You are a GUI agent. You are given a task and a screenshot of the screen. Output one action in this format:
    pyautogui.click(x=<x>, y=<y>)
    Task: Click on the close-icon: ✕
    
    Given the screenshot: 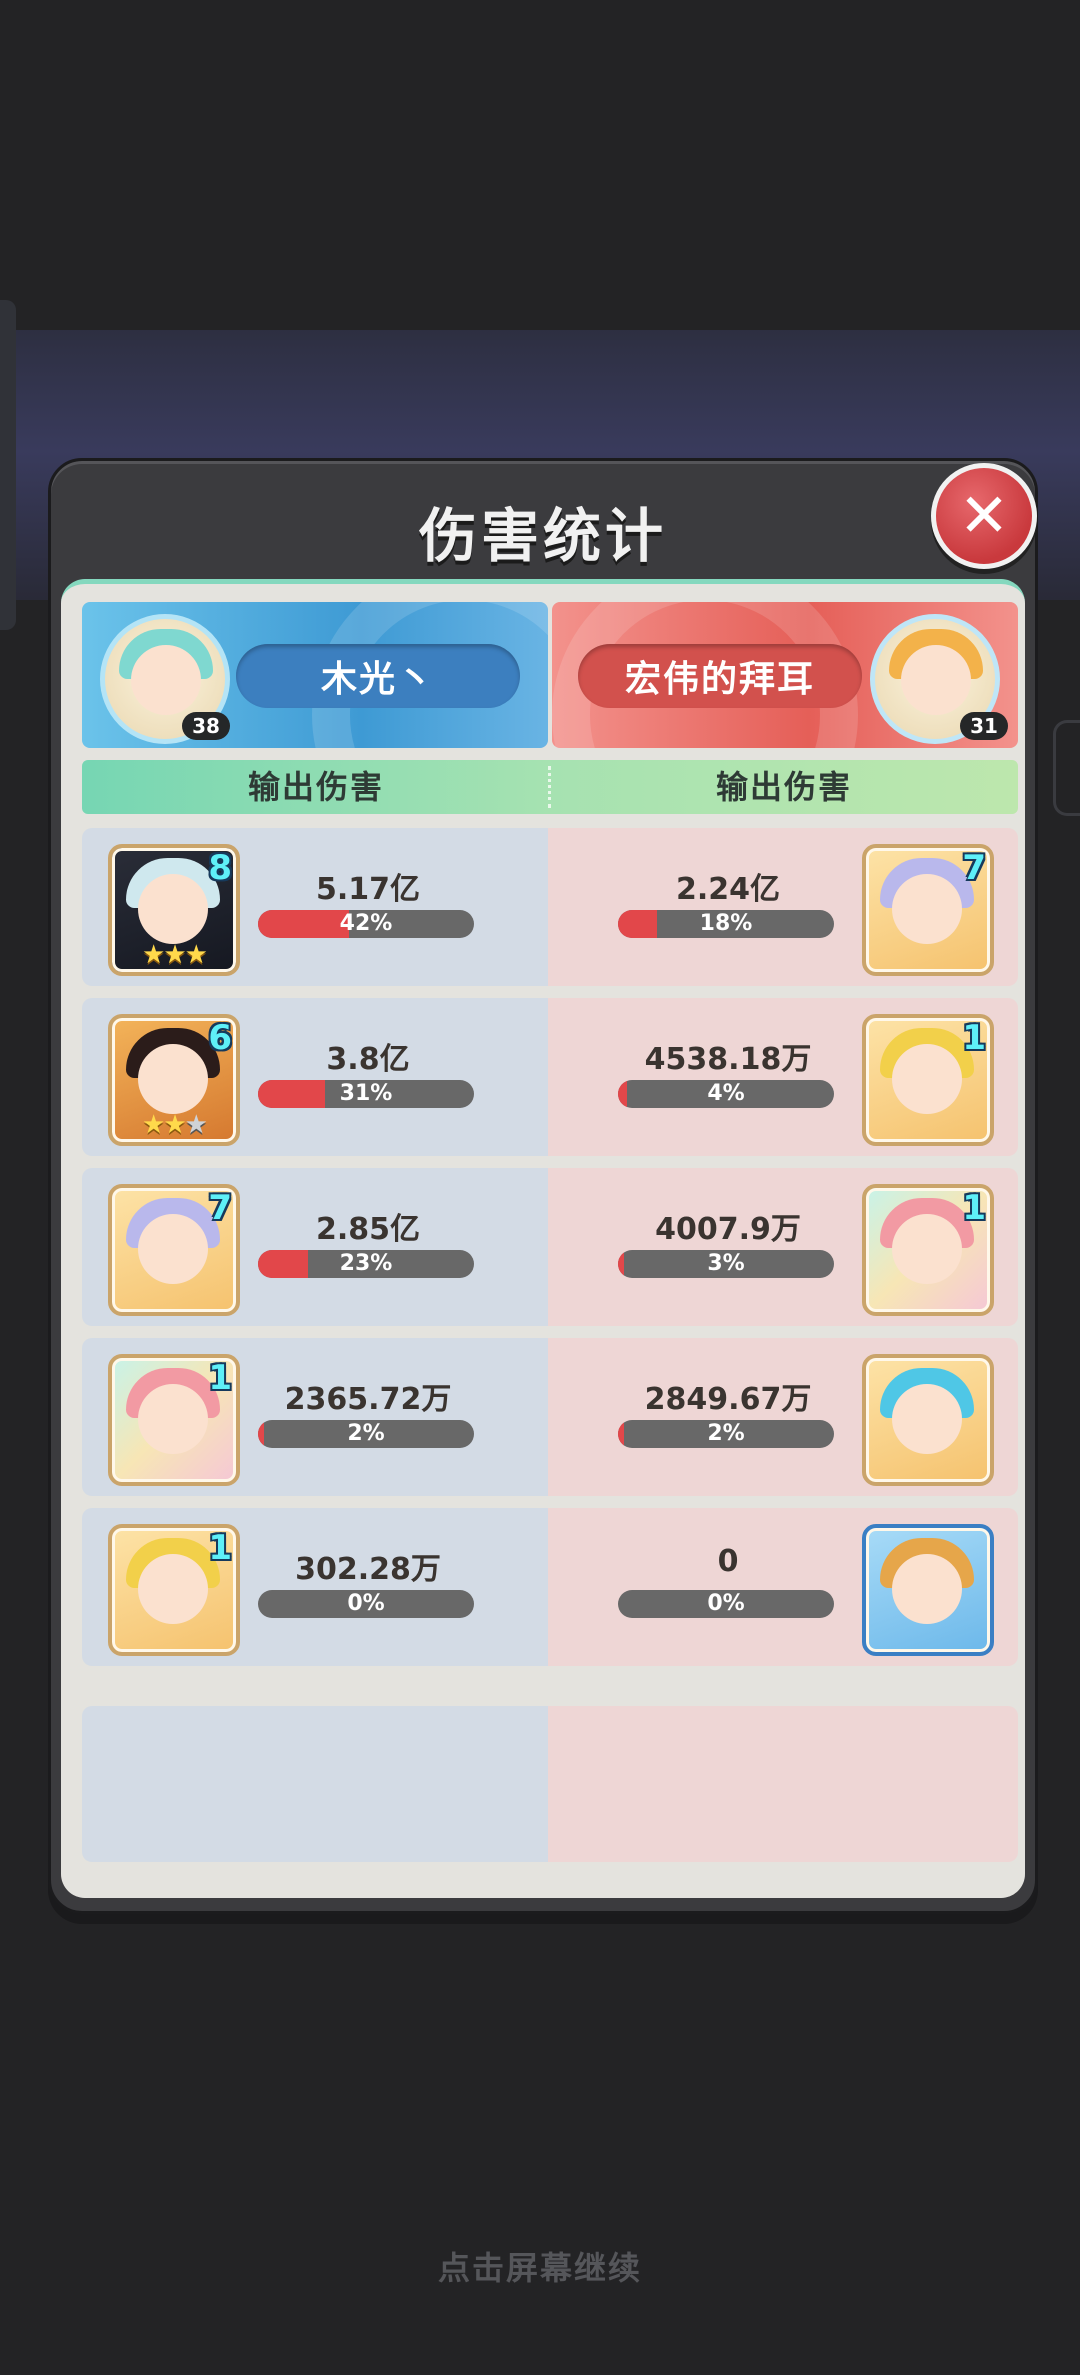 What is the action you would take?
    pyautogui.click(x=984, y=516)
    